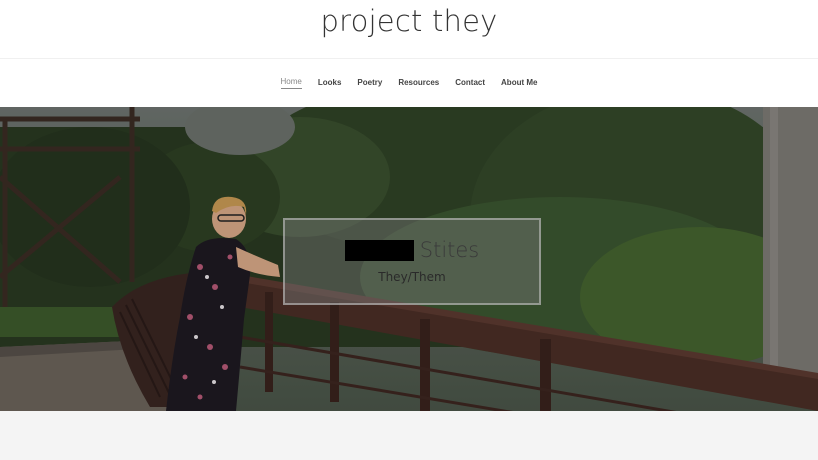 The height and width of the screenshot is (460, 818). What do you see at coordinates (409, 435) in the screenshot?
I see `content-area` at bounding box center [409, 435].